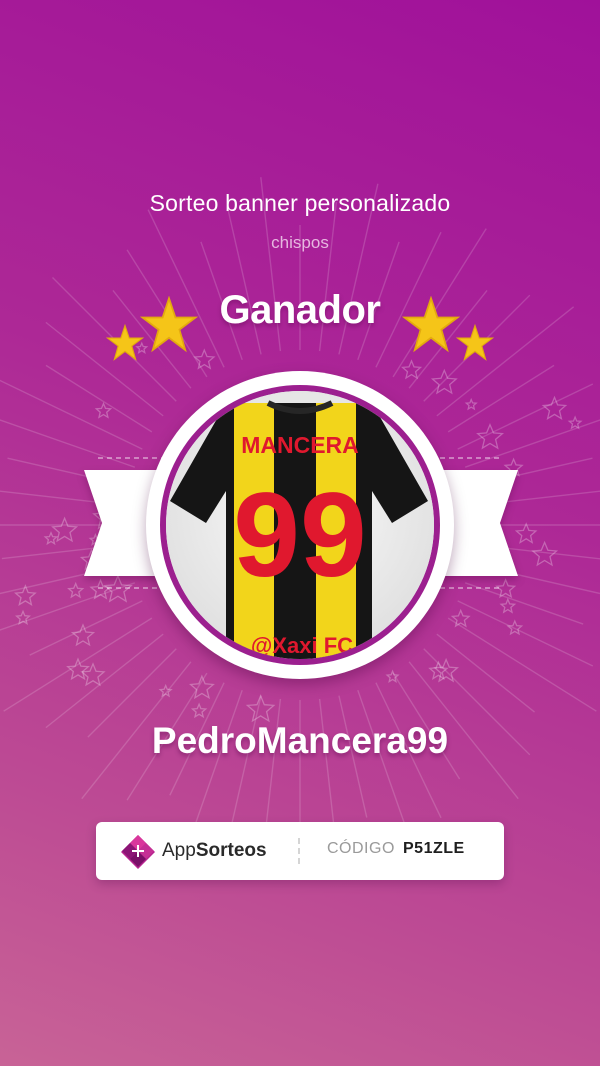 This screenshot has width=600, height=1066. I want to click on jersey-image: MANCERA 99 @Xaxi FC, so click(300, 525).